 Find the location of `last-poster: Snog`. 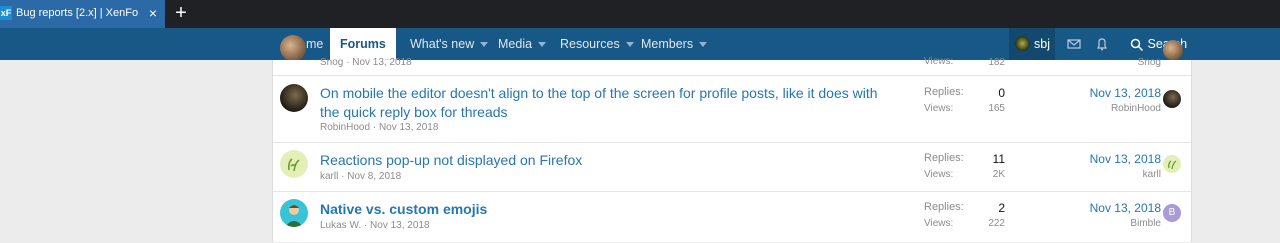

last-poster: Snog is located at coordinates (1097, 62).